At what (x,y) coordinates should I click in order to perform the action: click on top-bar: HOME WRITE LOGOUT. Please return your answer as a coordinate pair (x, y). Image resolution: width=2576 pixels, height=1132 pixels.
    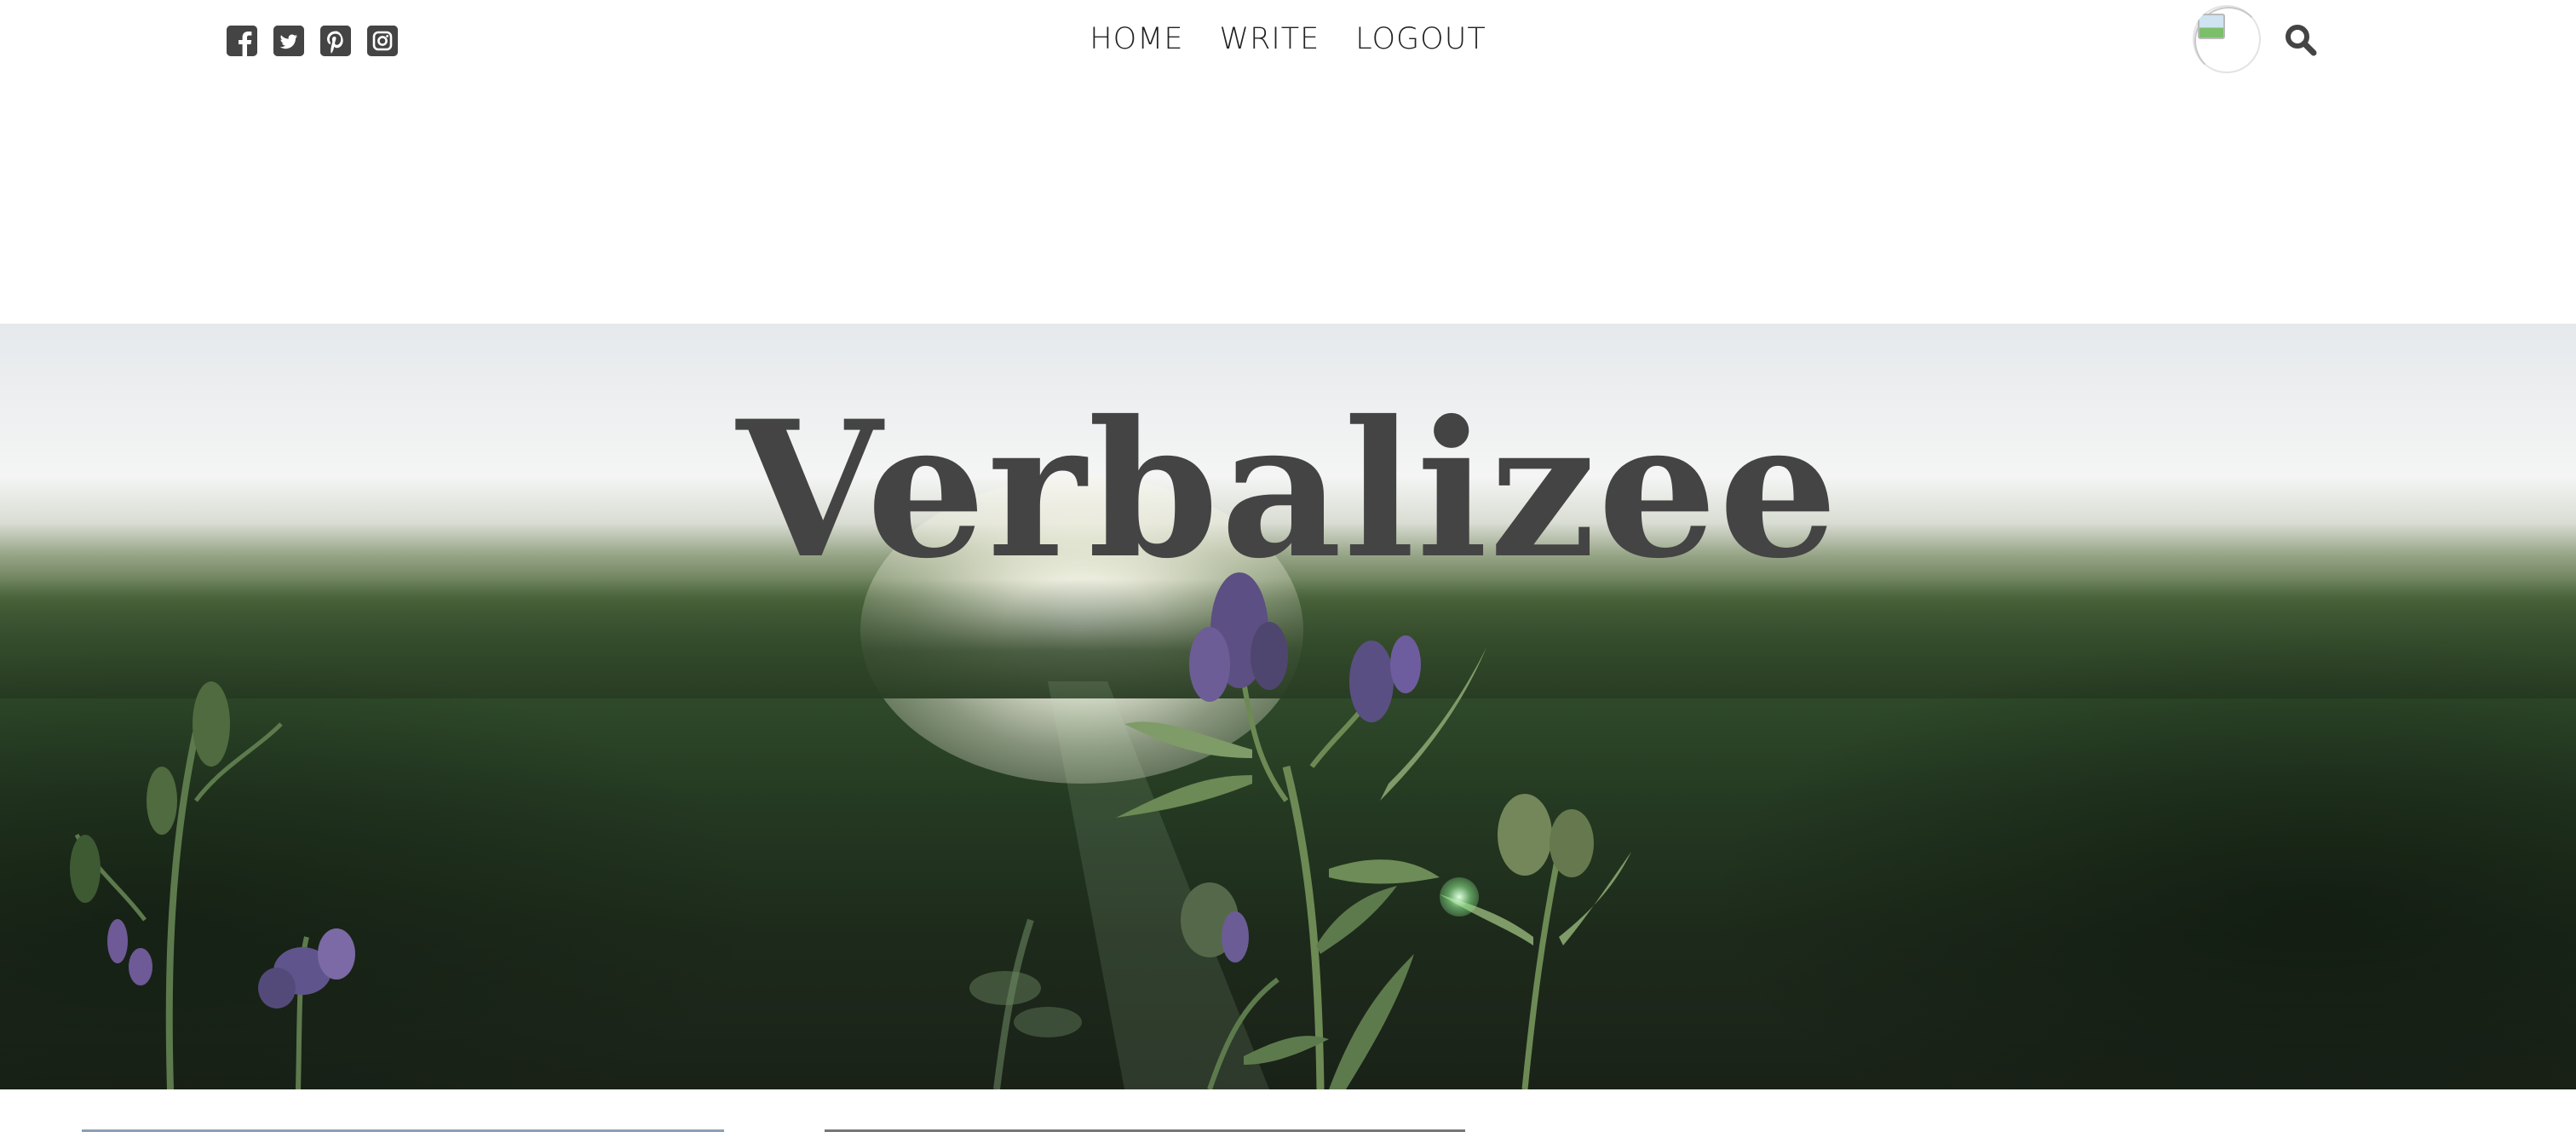
    Looking at the image, I should click on (1288, 41).